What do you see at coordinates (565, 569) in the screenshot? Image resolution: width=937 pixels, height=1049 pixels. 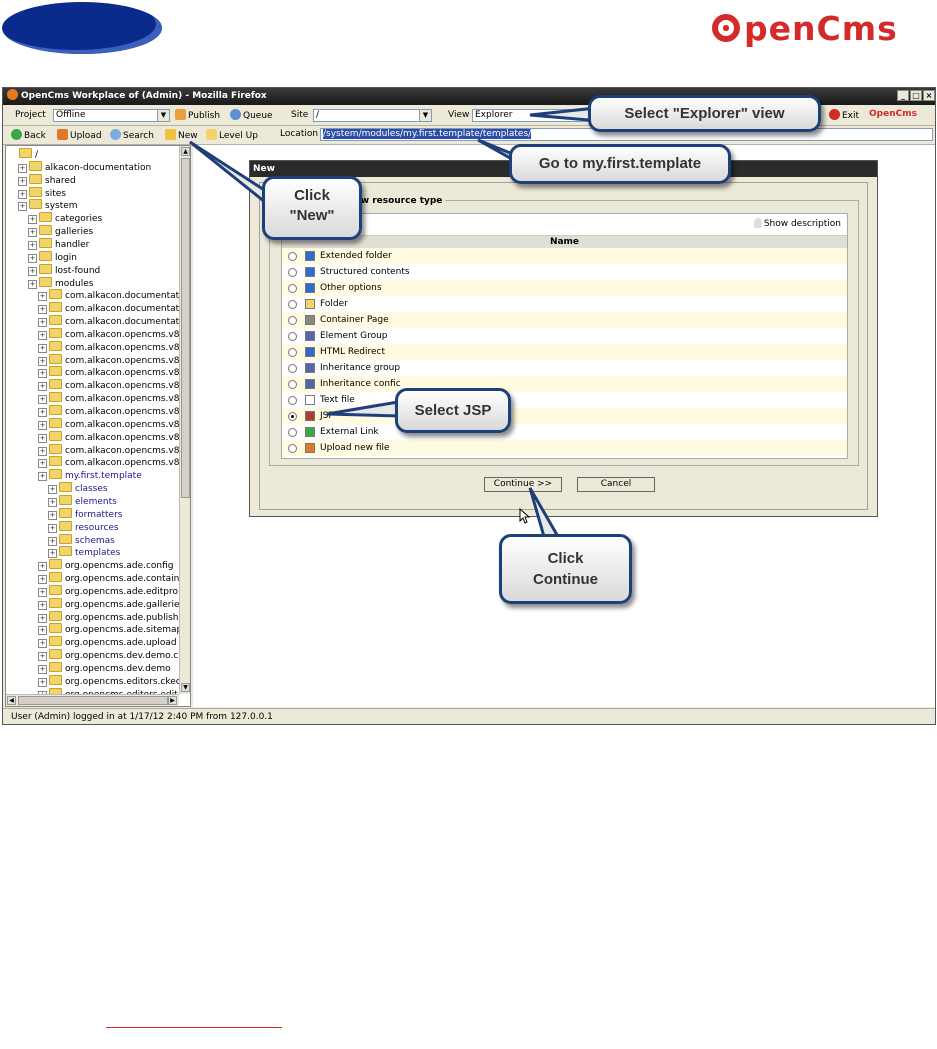 I see `callout-click-continue: Click Continue` at bounding box center [565, 569].